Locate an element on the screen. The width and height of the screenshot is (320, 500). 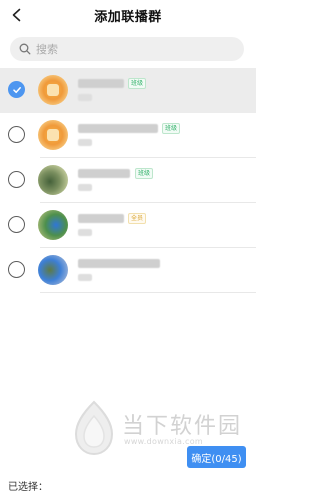
checked-checkbox is located at coordinates (16, 89).